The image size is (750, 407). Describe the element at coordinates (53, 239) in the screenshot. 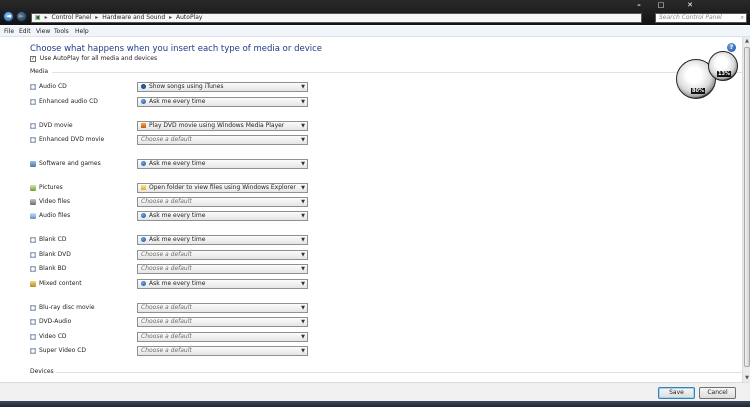

I see `media-type-text: Blank CD` at that location.